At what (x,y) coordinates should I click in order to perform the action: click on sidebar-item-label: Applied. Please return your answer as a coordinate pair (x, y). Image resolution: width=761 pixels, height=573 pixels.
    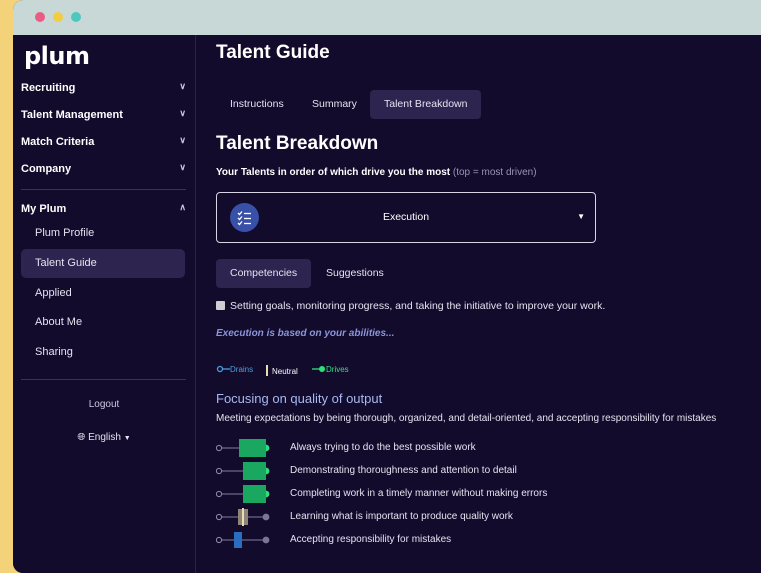
    Looking at the image, I should click on (53, 293).